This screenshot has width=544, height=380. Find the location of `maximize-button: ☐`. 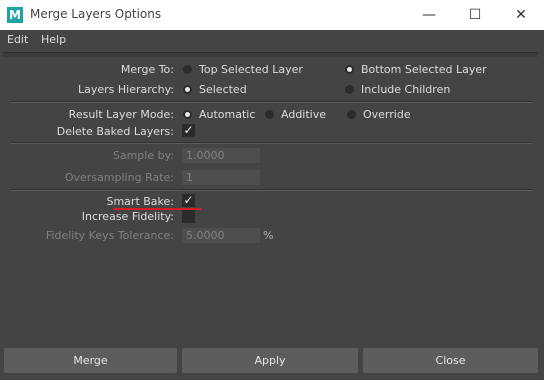

maximize-button: ☐ is located at coordinates (475, 15).